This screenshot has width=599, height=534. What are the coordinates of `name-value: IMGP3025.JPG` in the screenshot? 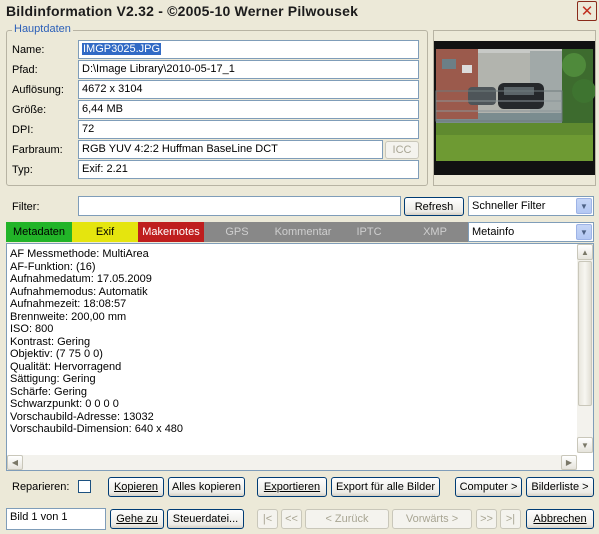 It's located at (122, 49).